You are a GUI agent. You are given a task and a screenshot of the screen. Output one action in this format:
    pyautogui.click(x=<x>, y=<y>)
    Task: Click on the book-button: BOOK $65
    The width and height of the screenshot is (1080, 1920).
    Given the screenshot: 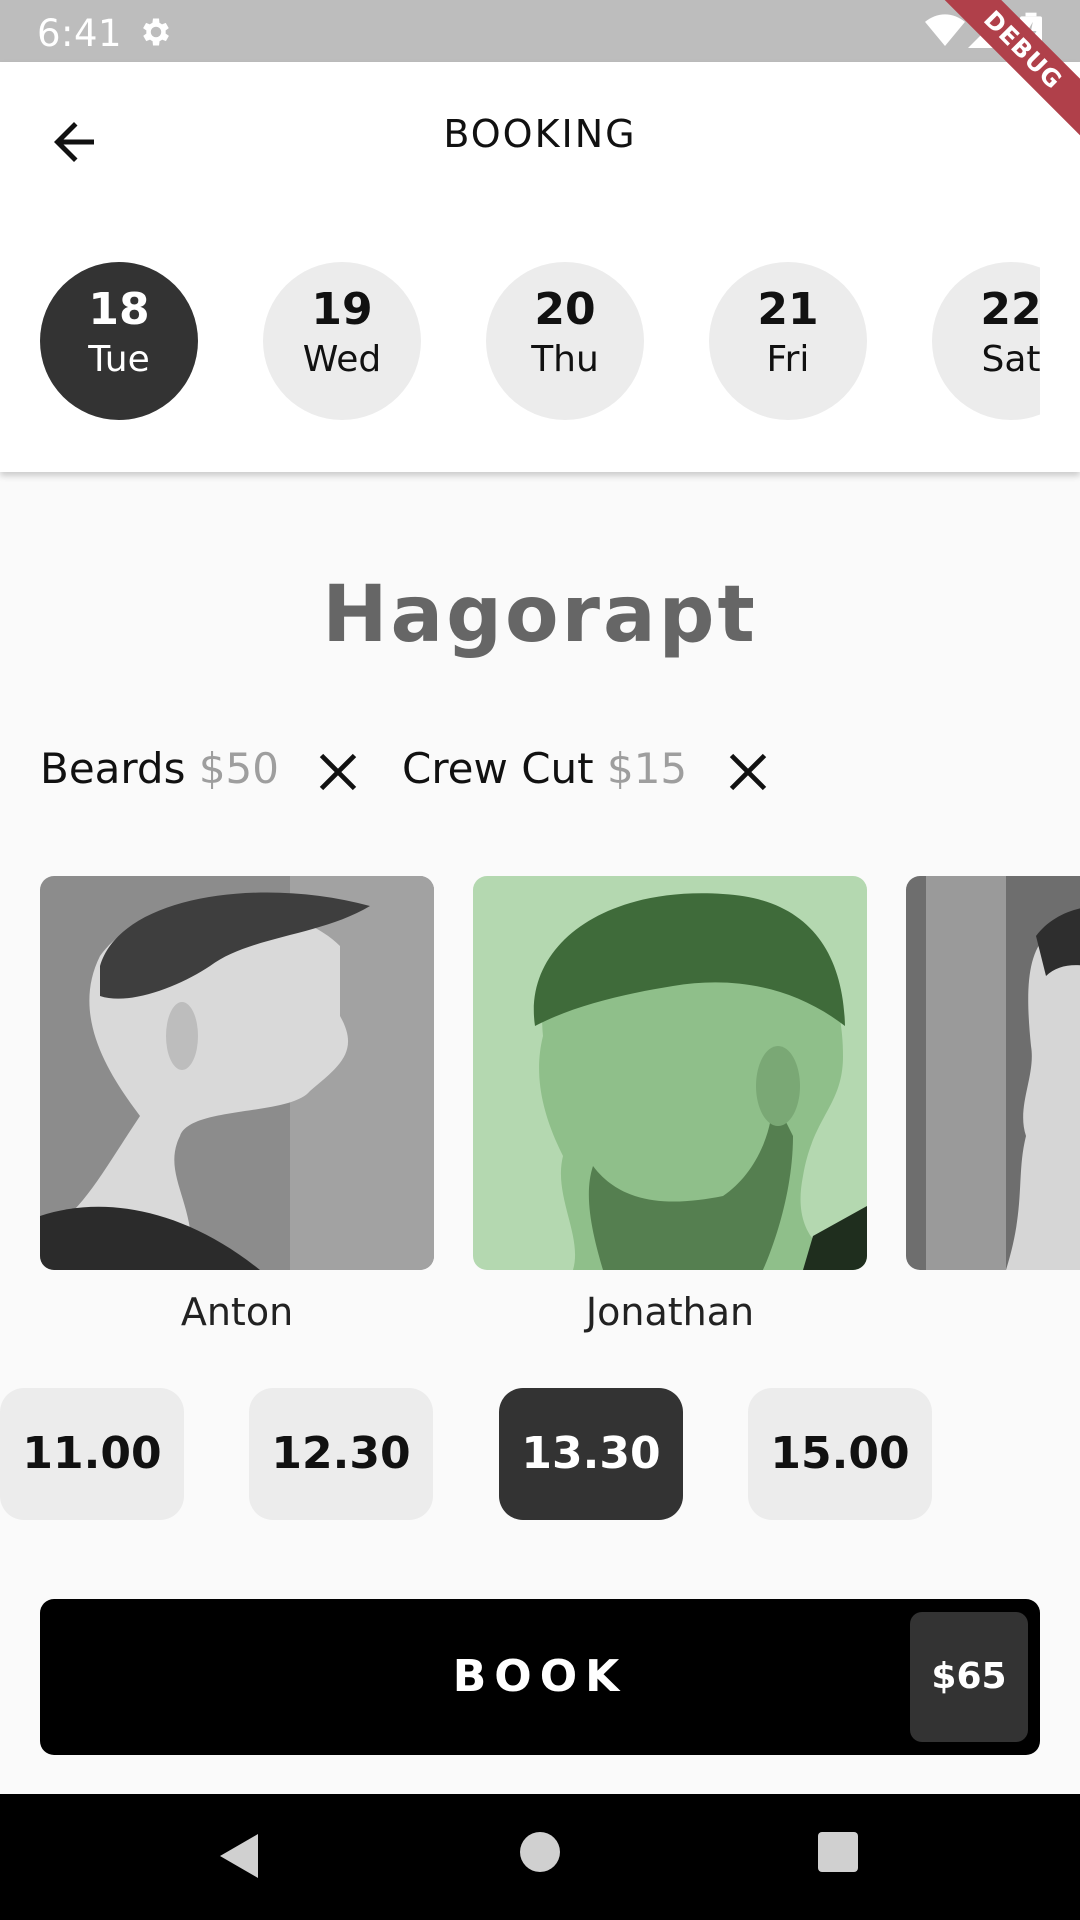 What is the action you would take?
    pyautogui.click(x=540, y=1677)
    